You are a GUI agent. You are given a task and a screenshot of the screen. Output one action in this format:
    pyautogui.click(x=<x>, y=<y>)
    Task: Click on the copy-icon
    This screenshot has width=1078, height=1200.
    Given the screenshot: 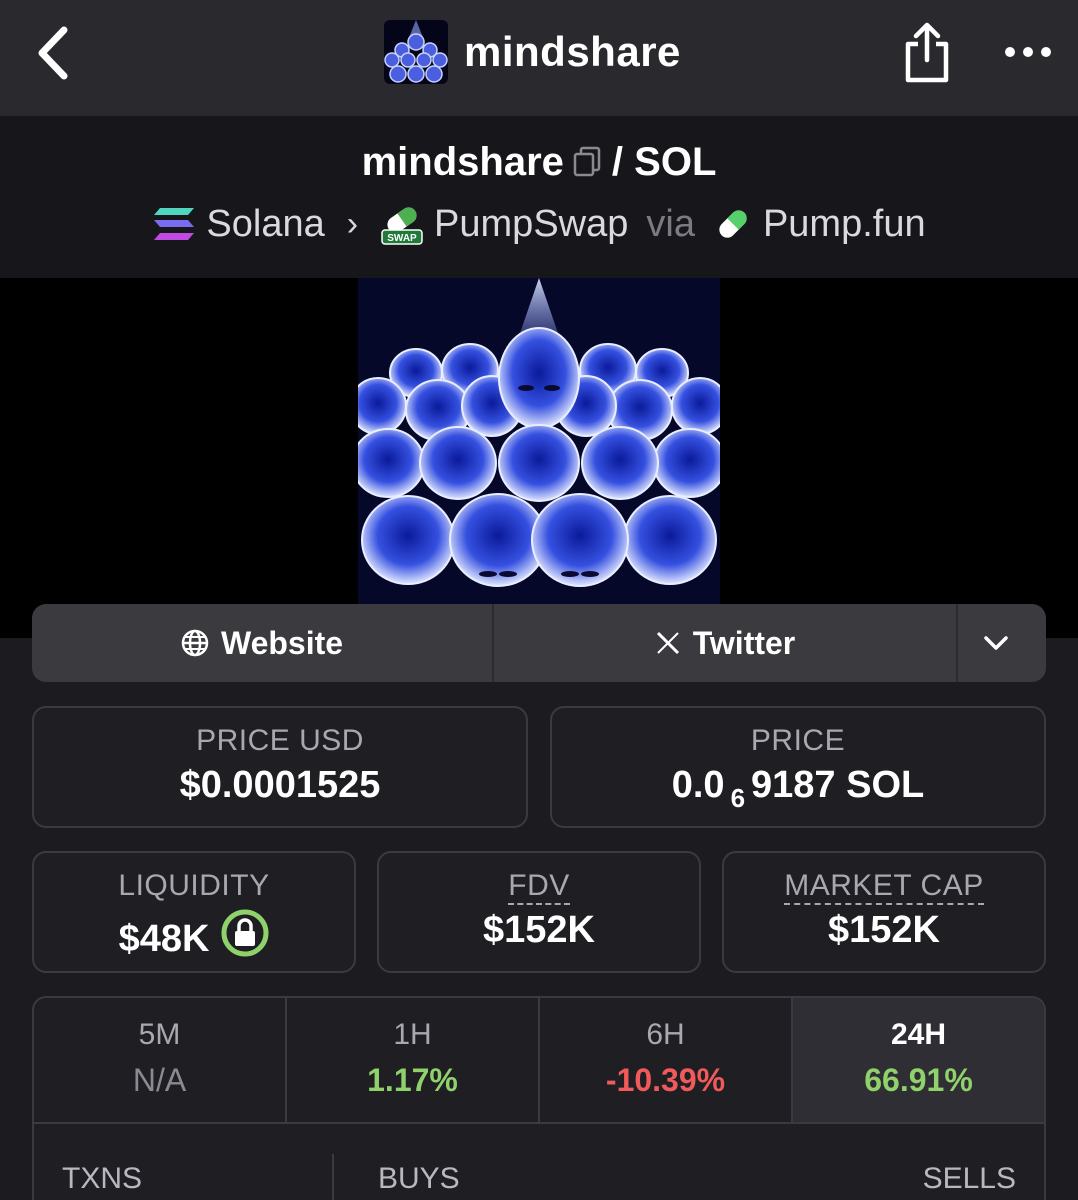 What is the action you would take?
    pyautogui.click(x=587, y=161)
    